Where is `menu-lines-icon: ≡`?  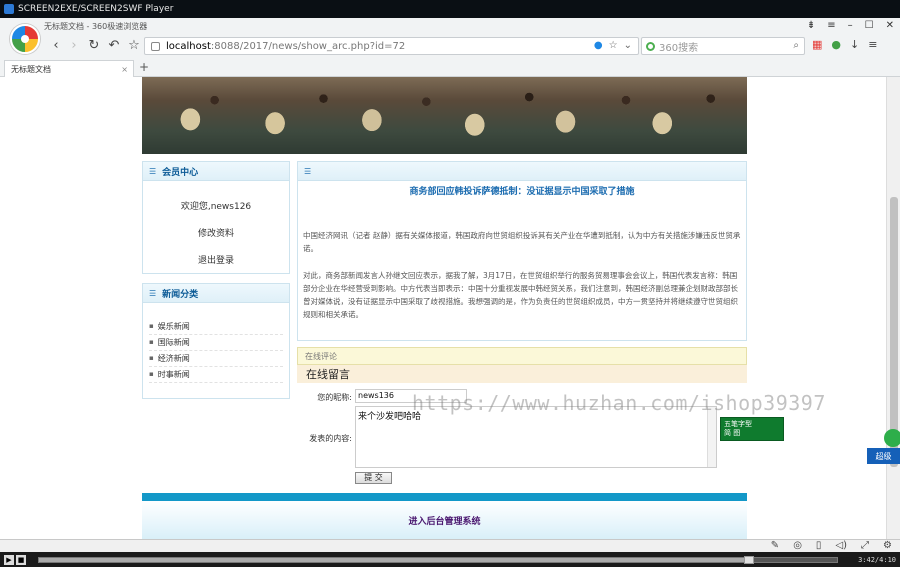 menu-lines-icon: ≡ is located at coordinates (831, 25).